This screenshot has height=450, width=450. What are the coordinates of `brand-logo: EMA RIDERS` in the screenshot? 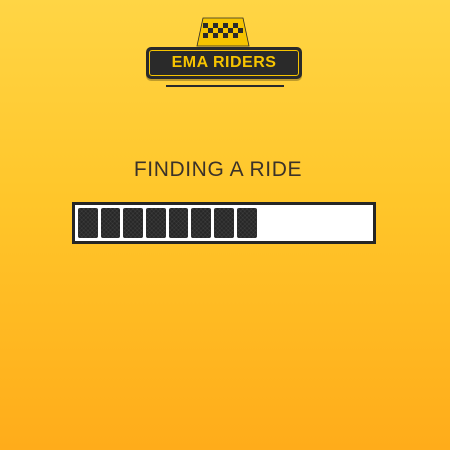 It's located at (225, 52).